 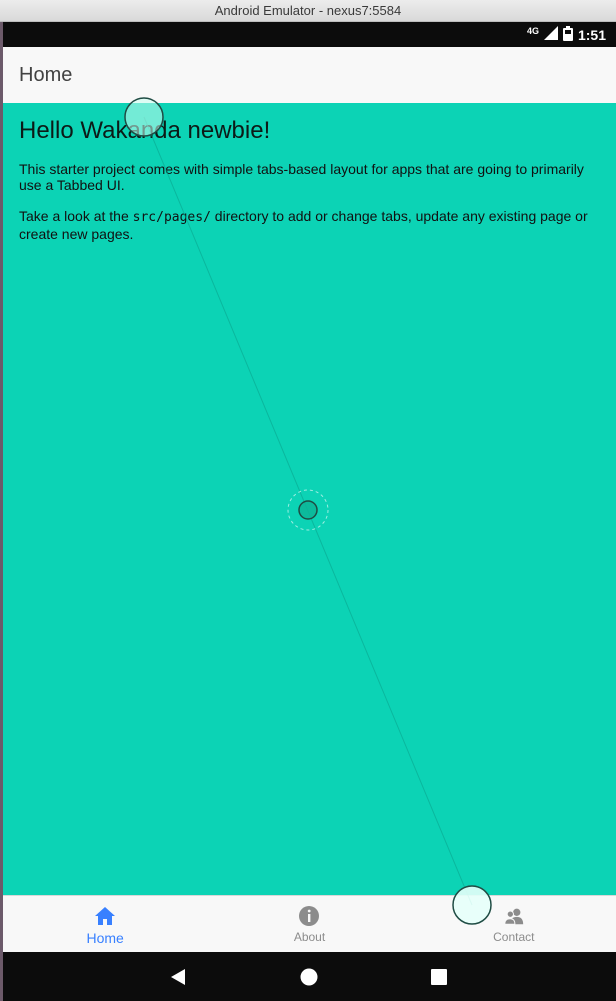 I want to click on instructions-prefix: Take a look at the, so click(x=76, y=216).